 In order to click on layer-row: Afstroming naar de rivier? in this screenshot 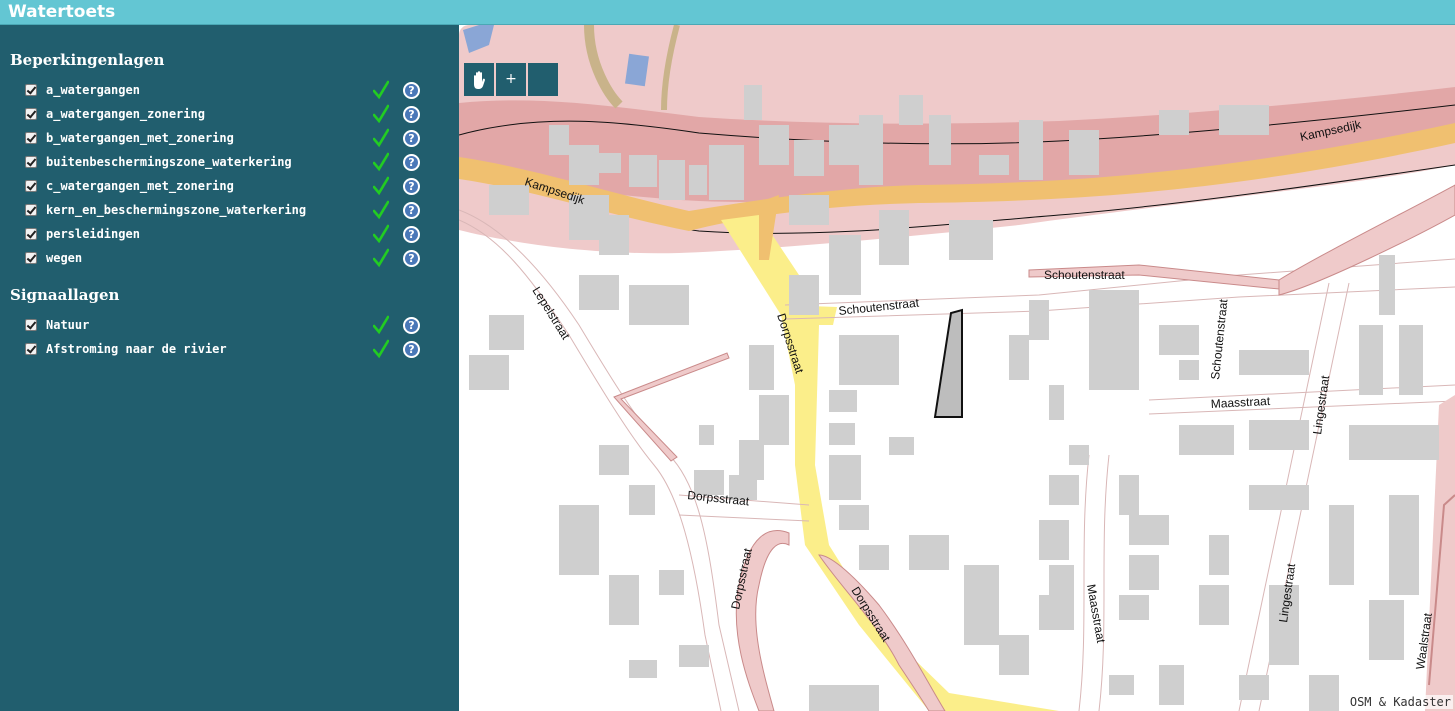, I will do `click(224, 349)`.